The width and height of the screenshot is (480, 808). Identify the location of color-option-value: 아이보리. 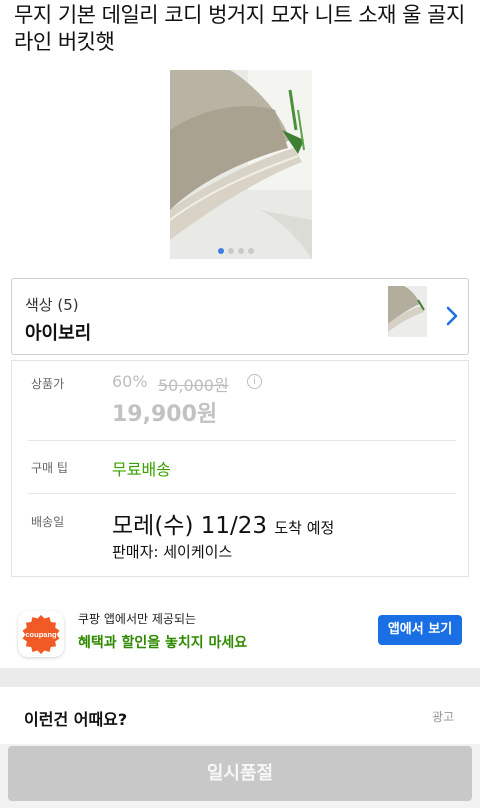
(58, 333).